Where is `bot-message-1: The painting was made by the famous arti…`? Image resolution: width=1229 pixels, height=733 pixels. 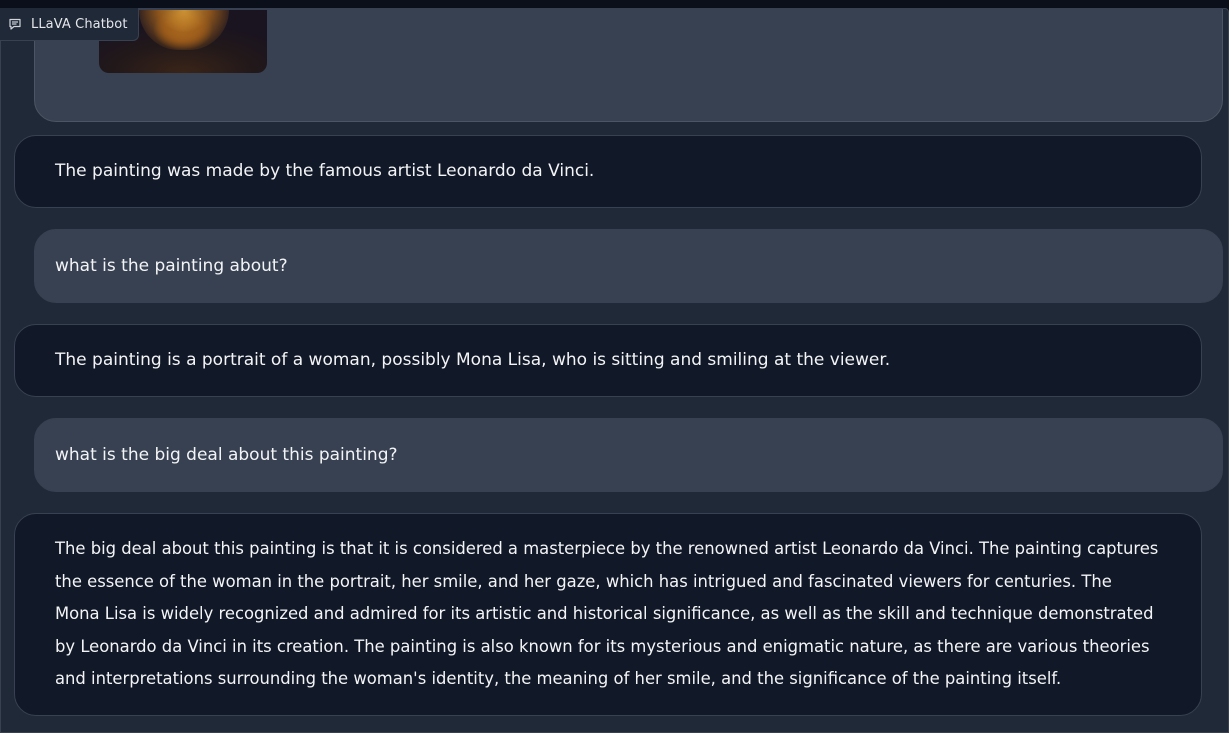 bot-message-1: The painting was made by the famous arti… is located at coordinates (608, 171).